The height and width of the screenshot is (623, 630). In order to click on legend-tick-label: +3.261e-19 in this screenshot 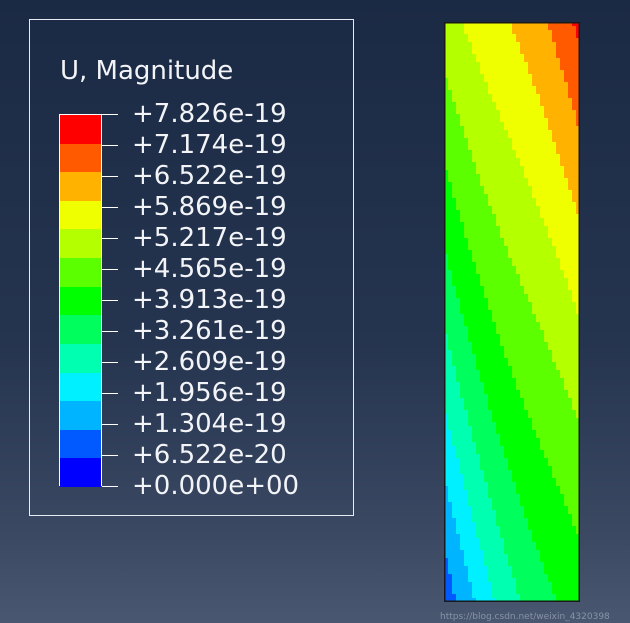, I will do `click(209, 331)`.